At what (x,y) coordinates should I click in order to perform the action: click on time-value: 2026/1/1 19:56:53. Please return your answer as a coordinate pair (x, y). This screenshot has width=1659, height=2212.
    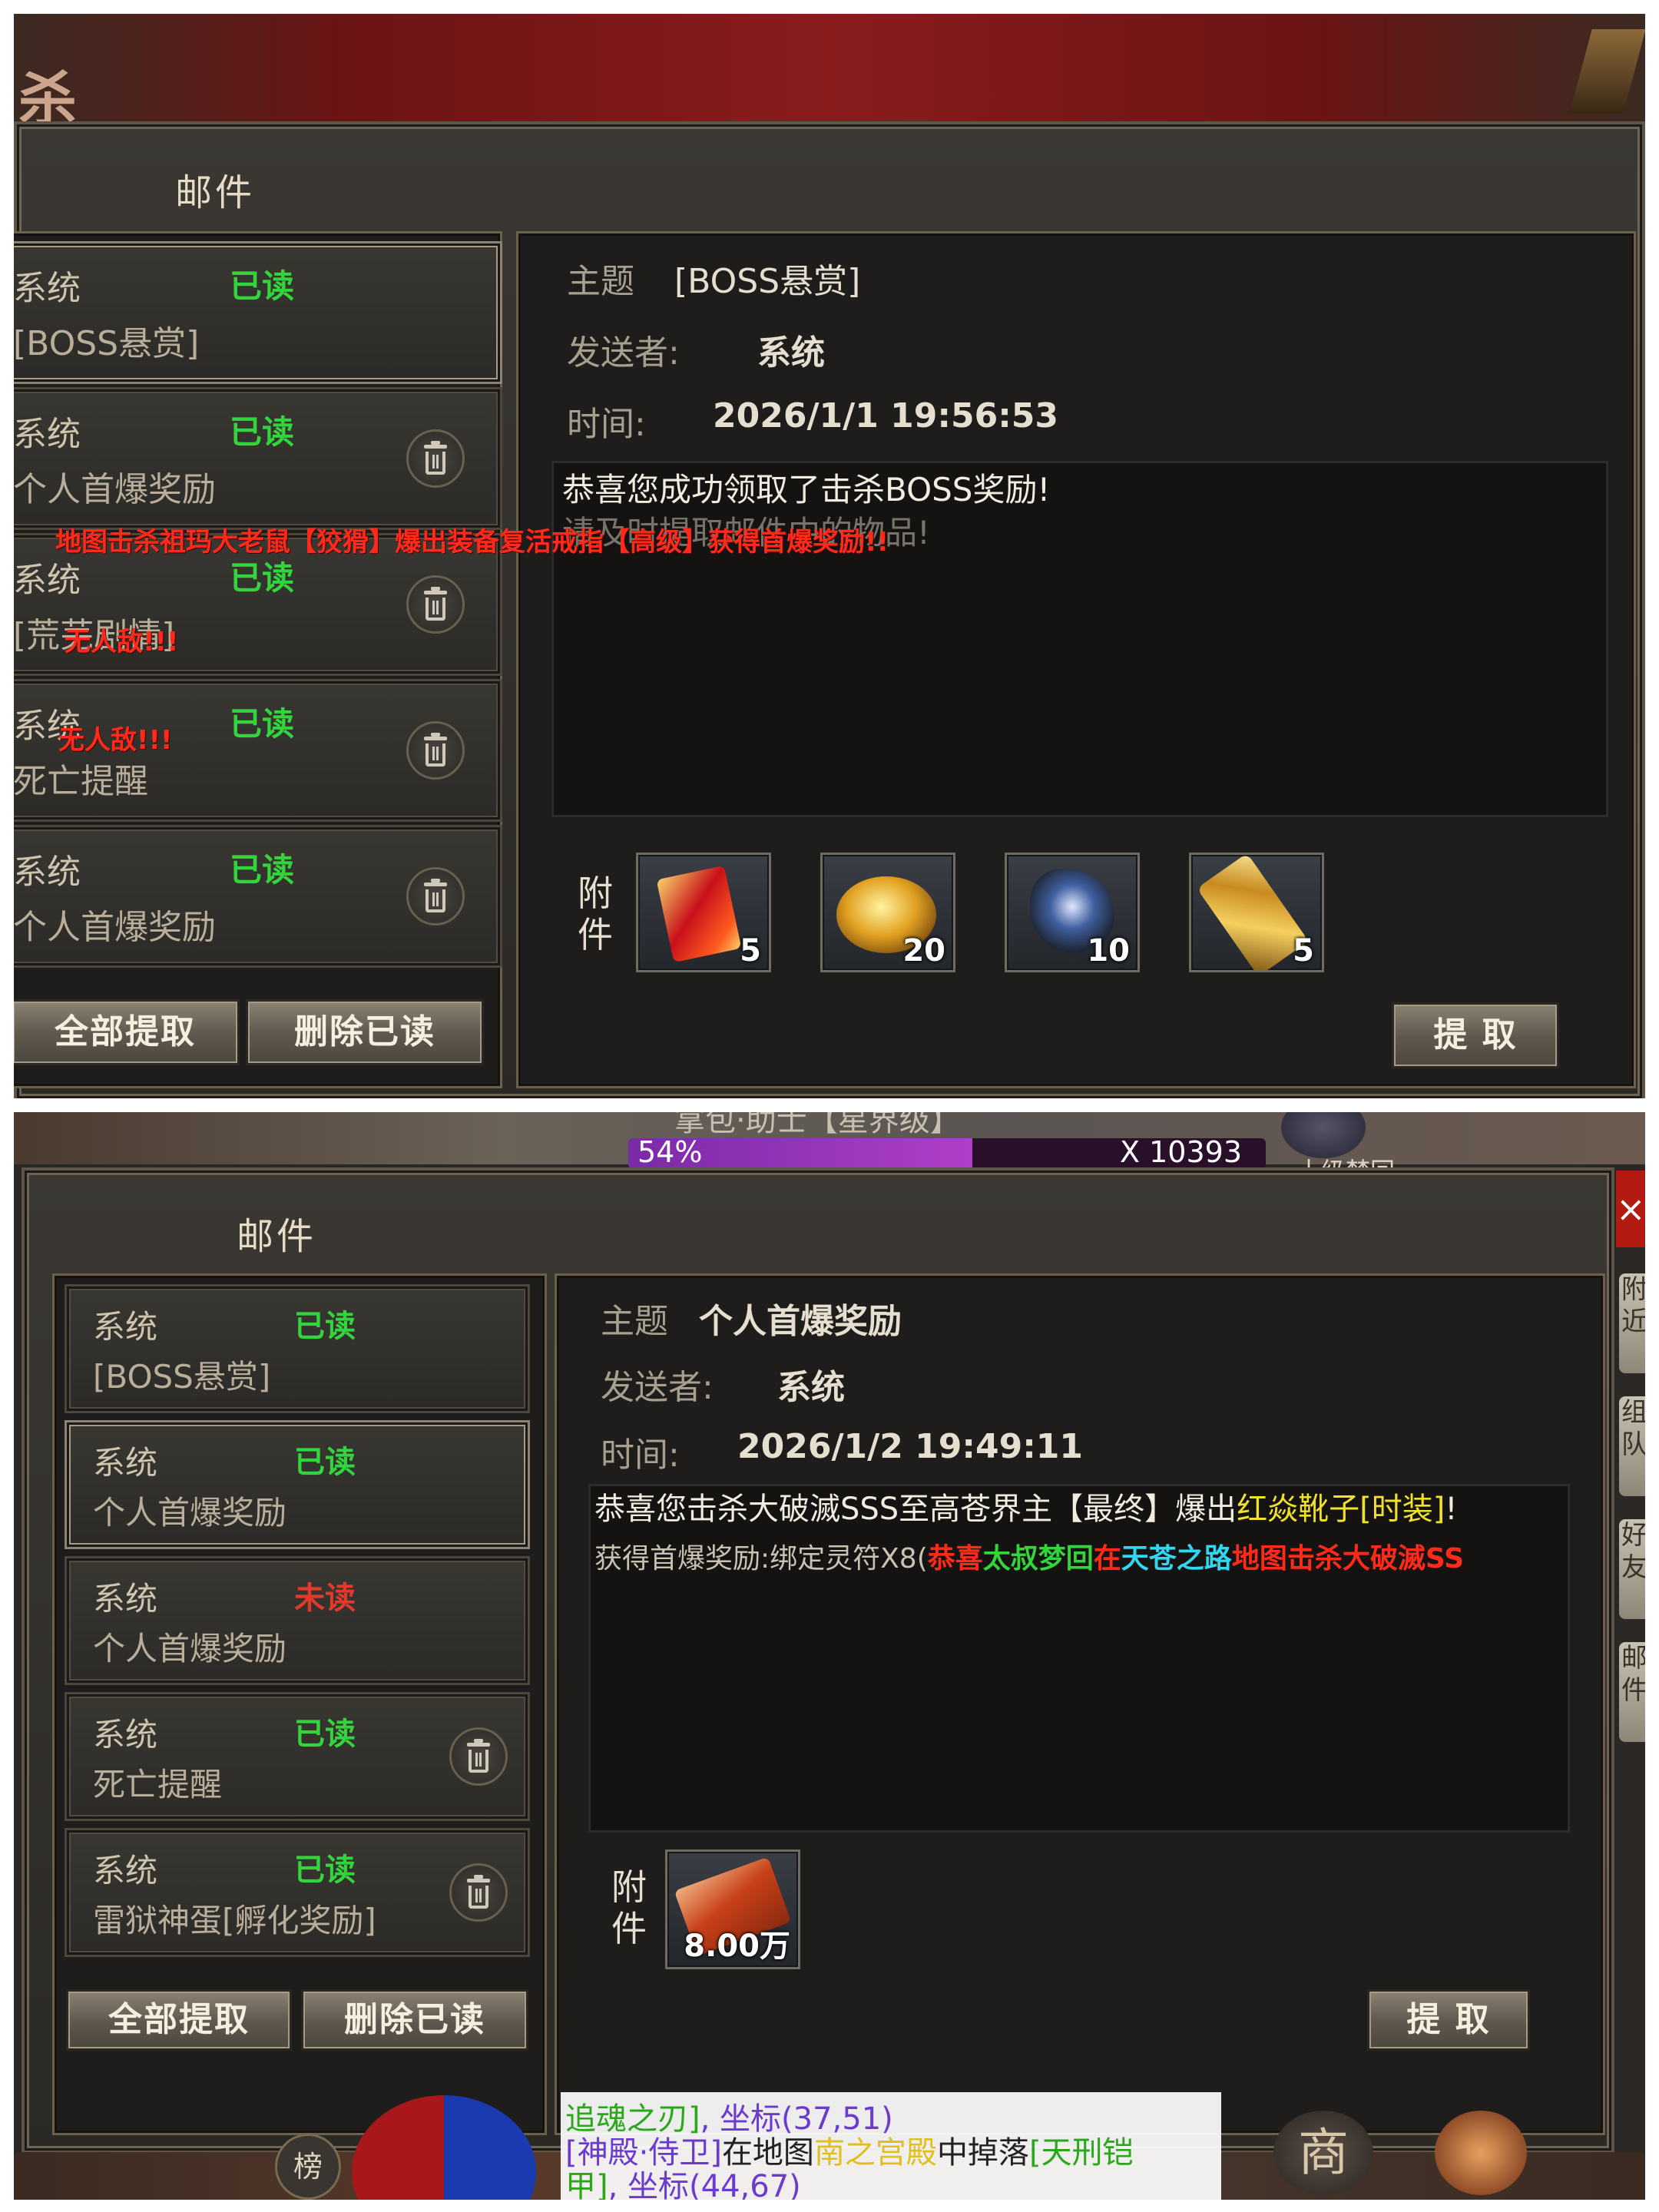
    Looking at the image, I should click on (886, 416).